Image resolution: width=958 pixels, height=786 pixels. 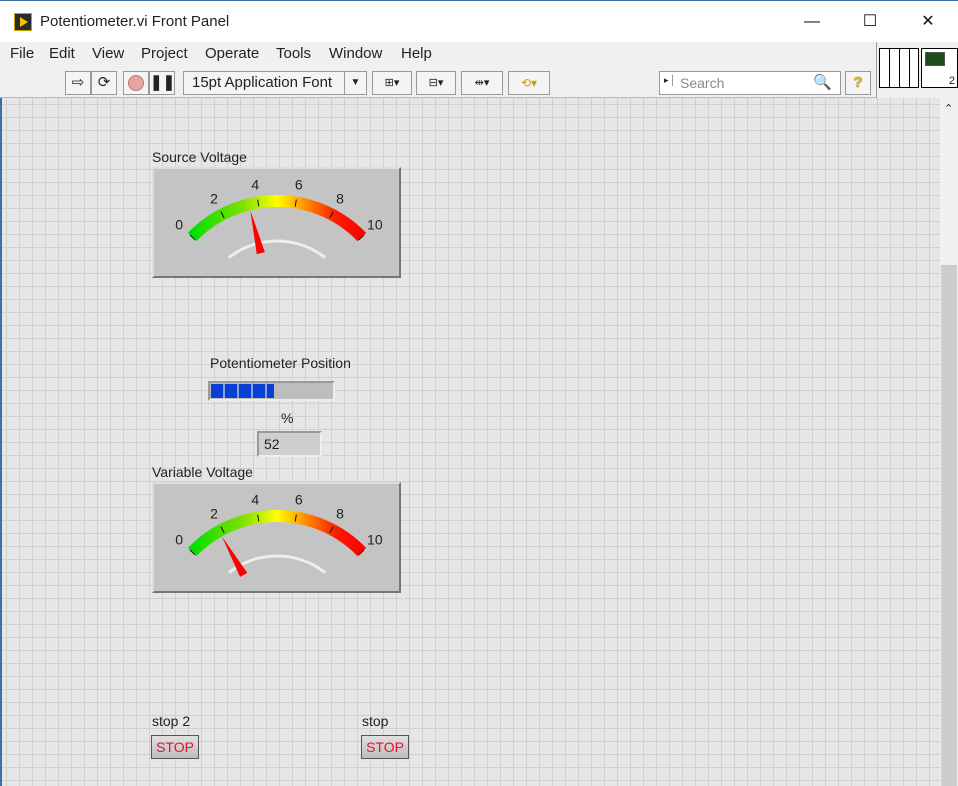 I want to click on close-button: ✕, so click(x=928, y=22).